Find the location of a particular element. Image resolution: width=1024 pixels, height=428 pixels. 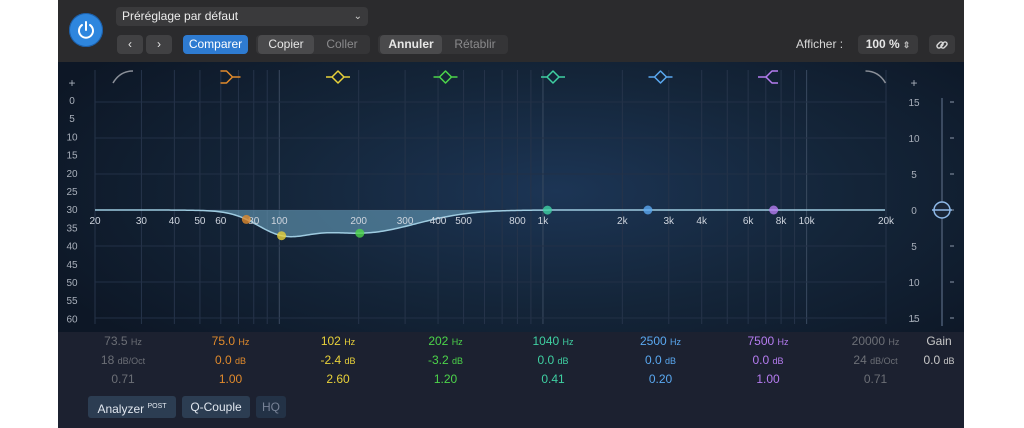

redo-button: Rétablir is located at coordinates (475, 44).